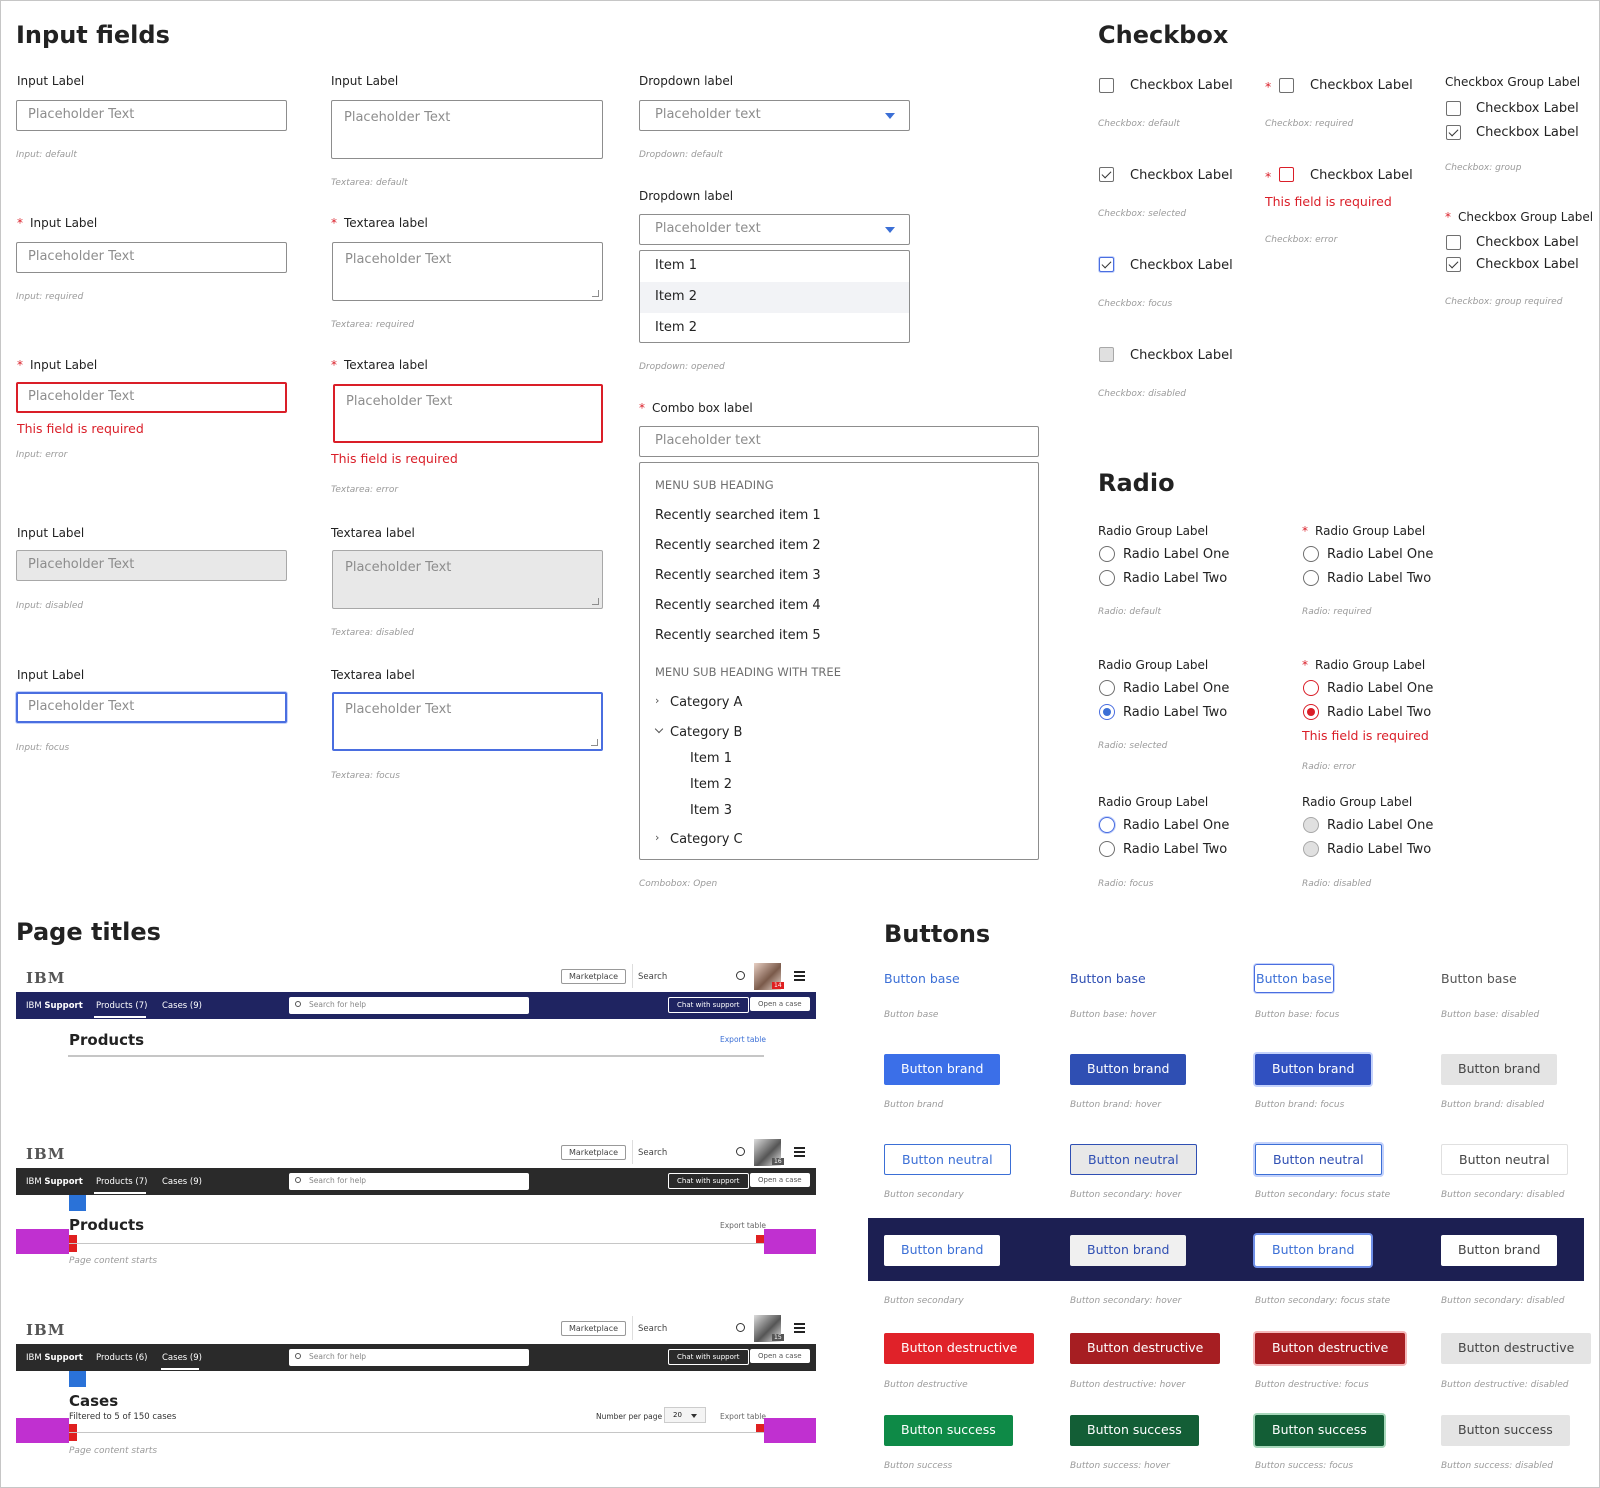 The width and height of the screenshot is (1600, 1488). Describe the element at coordinates (467, 721) in the screenshot. I see `textarea-focus: Placeholder Text` at that location.